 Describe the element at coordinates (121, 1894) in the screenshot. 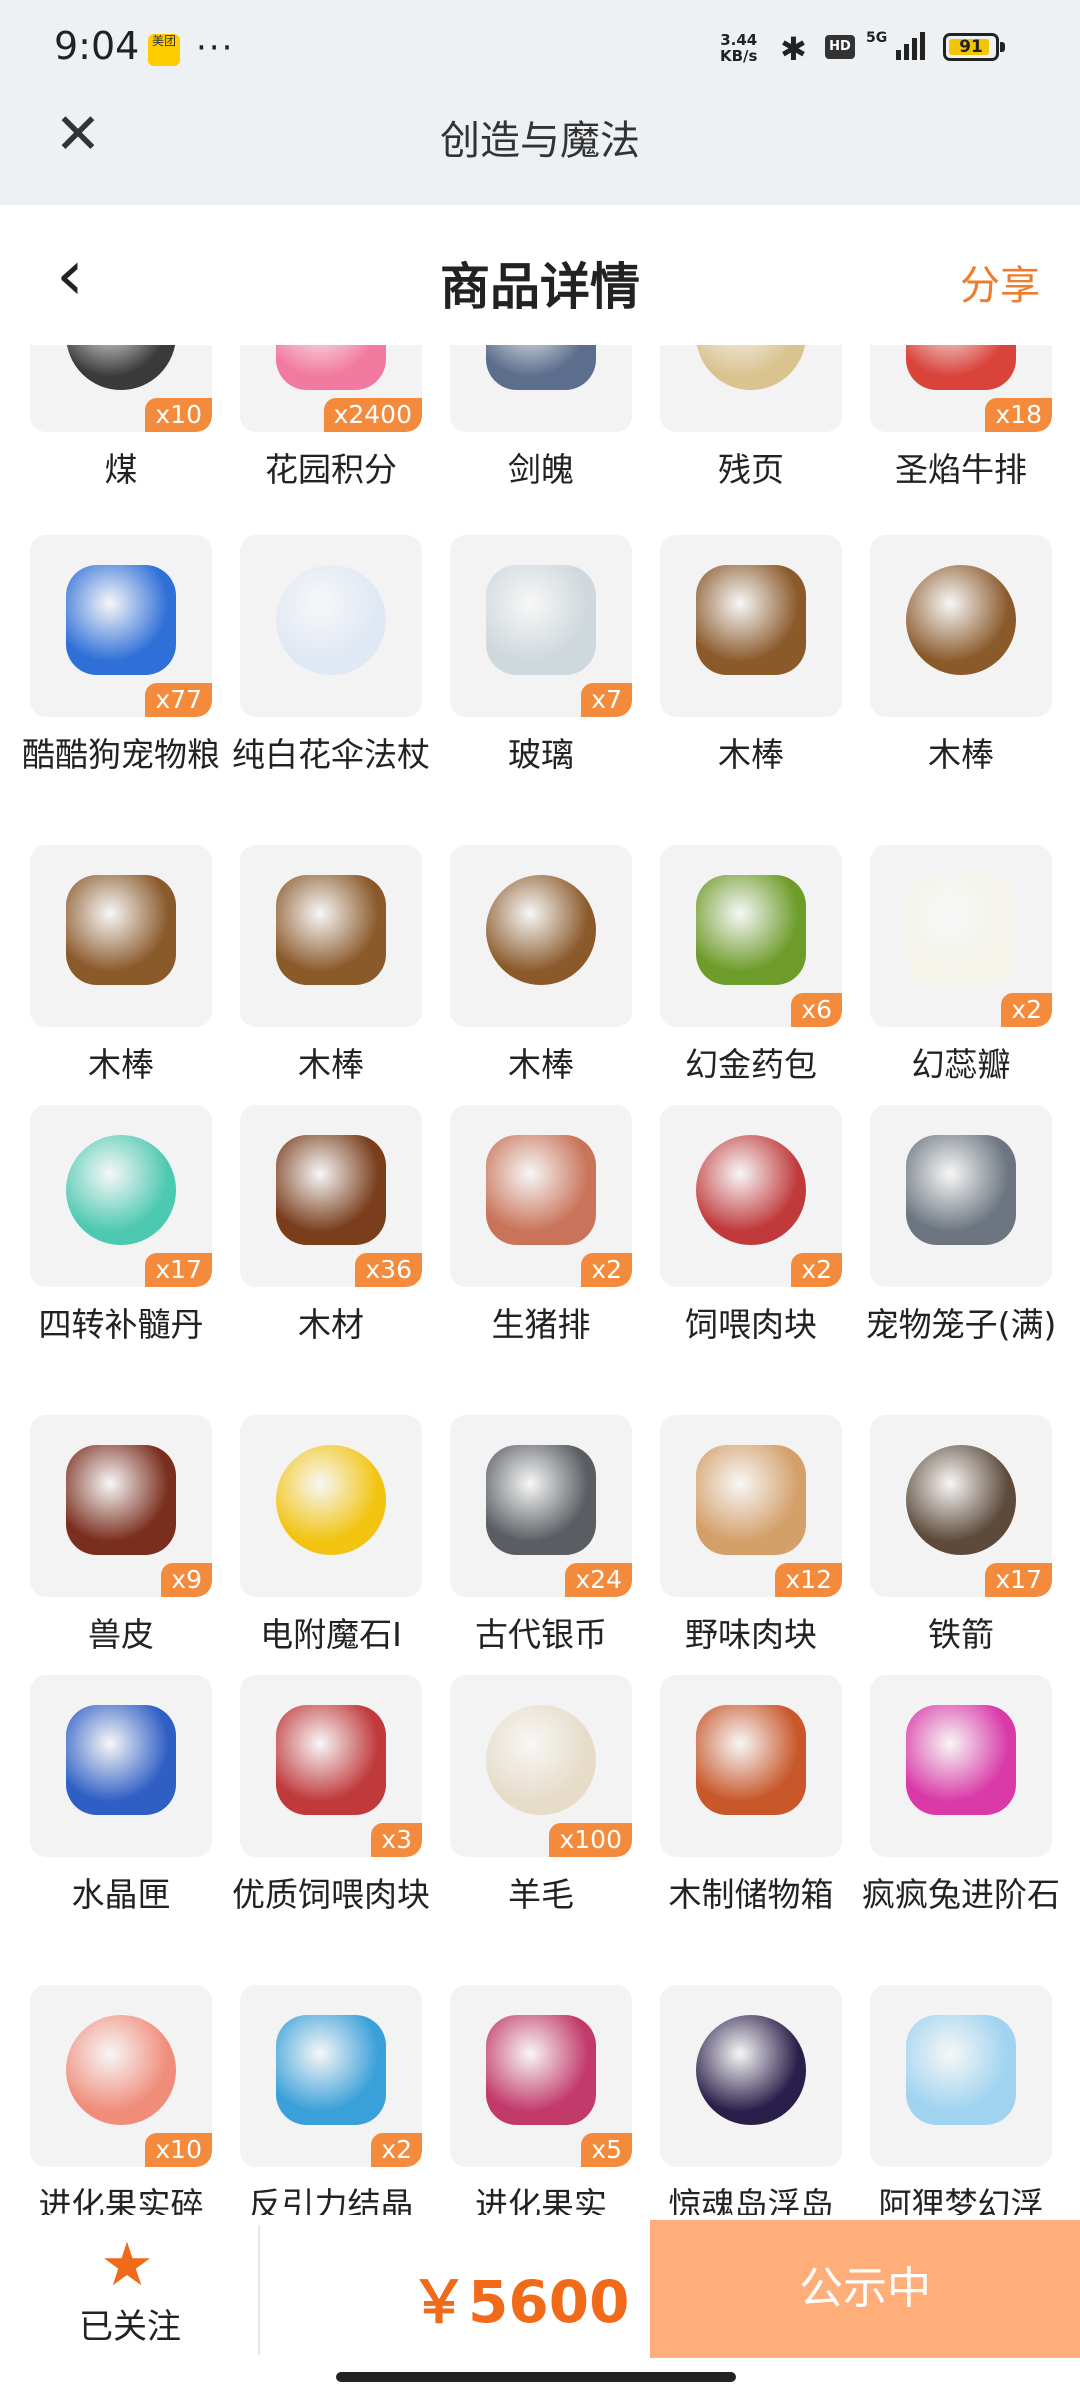

I see `item-name: 水晶匣` at that location.